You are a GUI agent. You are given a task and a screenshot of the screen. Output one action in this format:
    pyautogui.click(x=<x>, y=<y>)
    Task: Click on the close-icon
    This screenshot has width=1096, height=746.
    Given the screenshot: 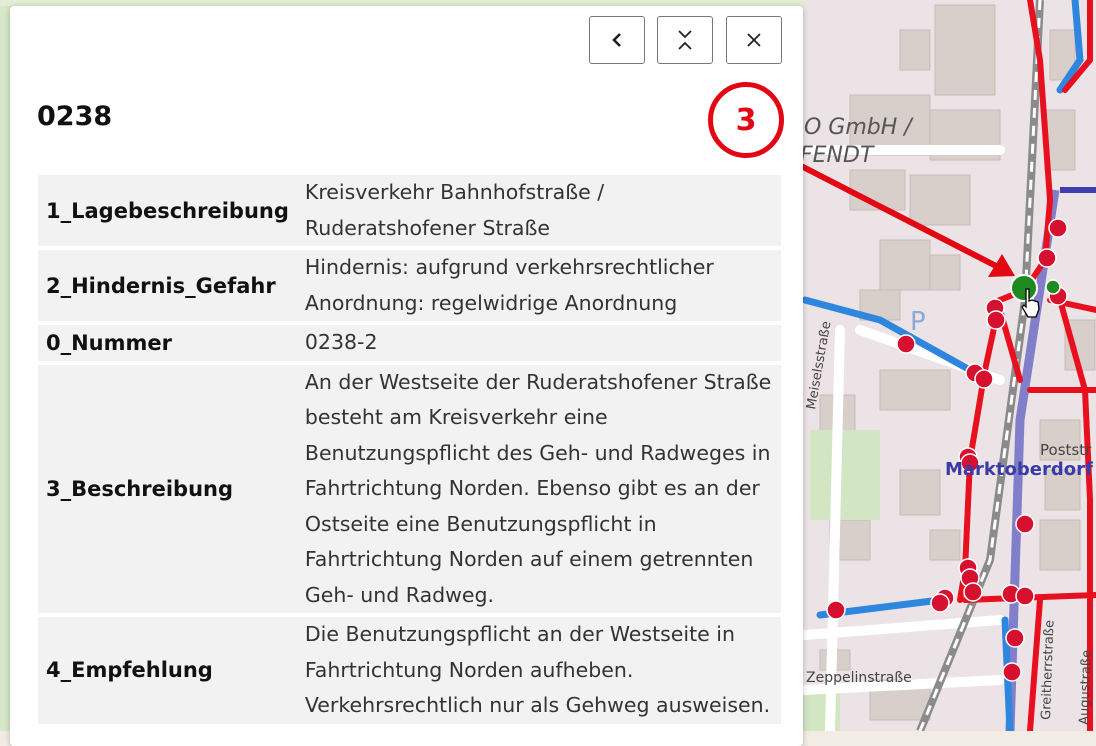 What is the action you would take?
    pyautogui.click(x=754, y=40)
    